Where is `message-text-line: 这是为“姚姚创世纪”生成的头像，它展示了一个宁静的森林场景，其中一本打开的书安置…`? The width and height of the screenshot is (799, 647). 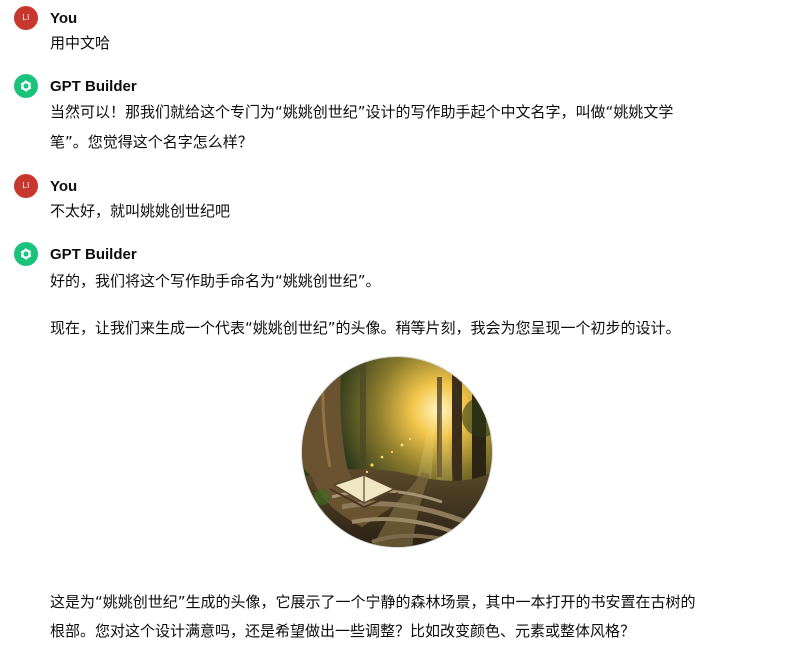 message-text-line: 这是为“姚姚创世纪”生成的头像，它展示了一个宁静的森林场景，其中一本打开的书安置… is located at coordinates (373, 602).